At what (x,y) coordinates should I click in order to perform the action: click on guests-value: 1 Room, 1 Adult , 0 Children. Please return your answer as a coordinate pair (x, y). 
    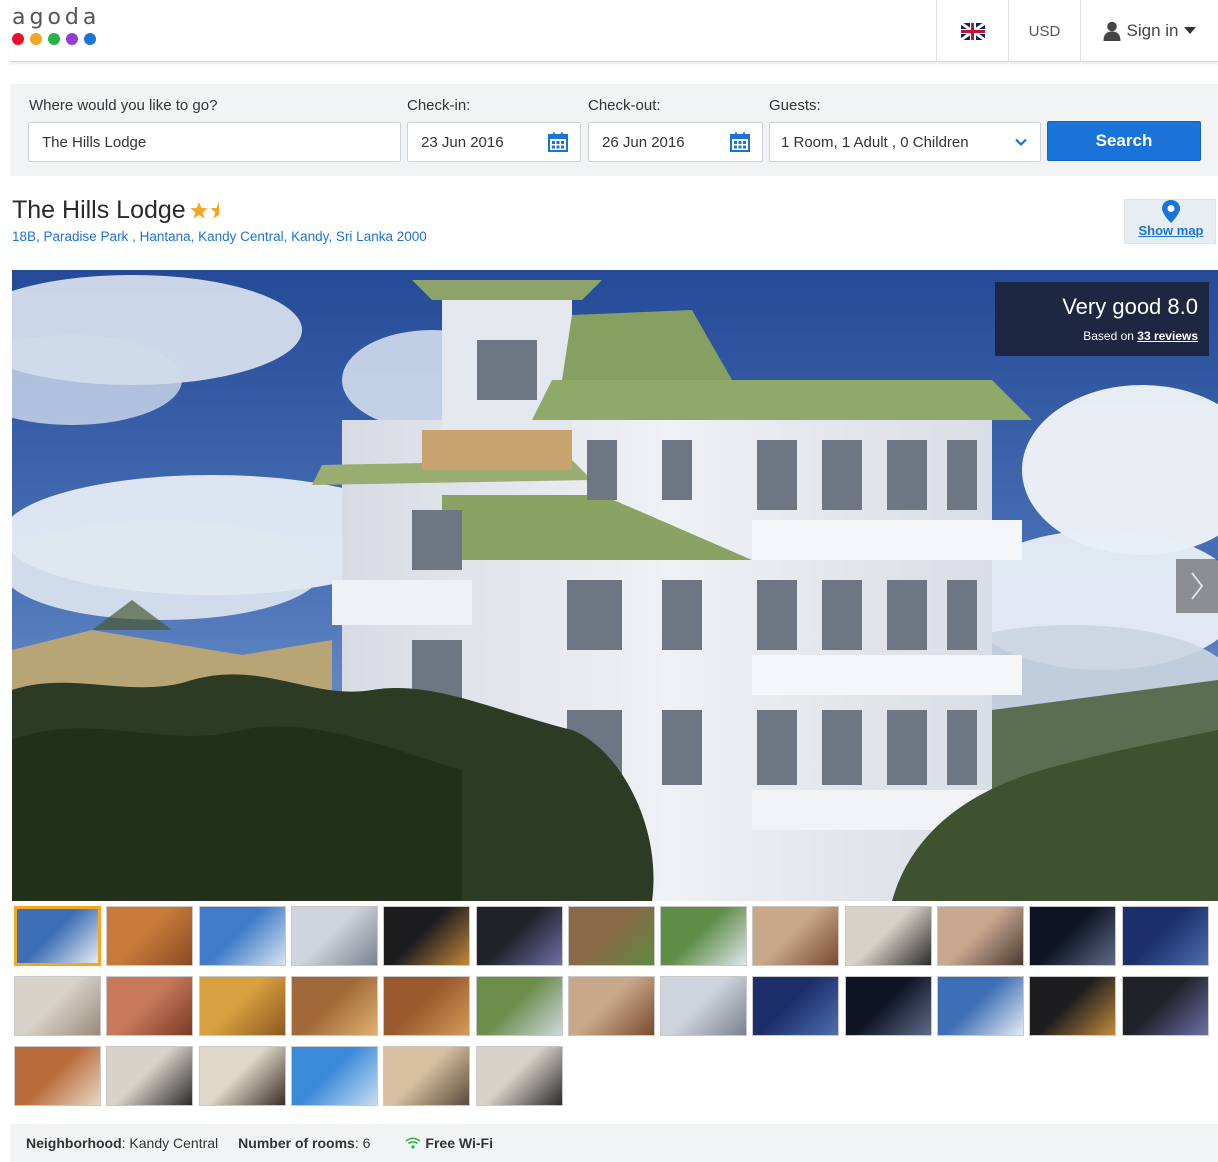
    Looking at the image, I should click on (875, 142).